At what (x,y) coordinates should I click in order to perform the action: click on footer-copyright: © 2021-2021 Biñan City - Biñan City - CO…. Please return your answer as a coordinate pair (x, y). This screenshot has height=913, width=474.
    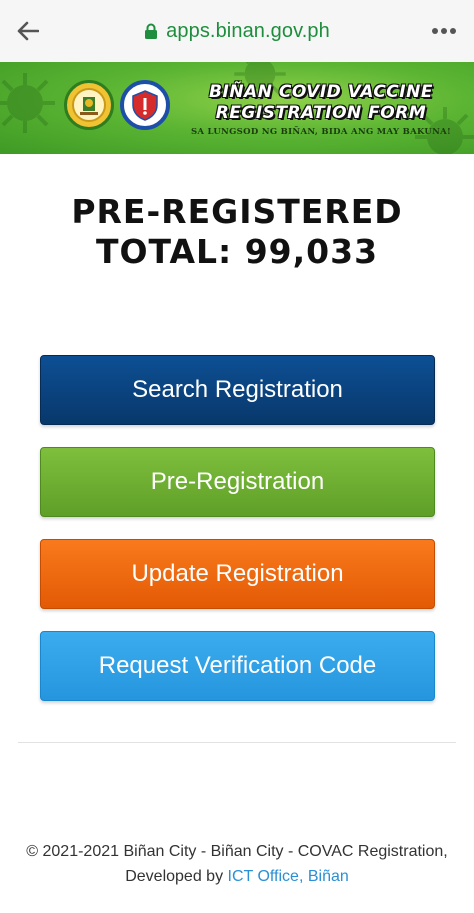
    Looking at the image, I should click on (237, 851).